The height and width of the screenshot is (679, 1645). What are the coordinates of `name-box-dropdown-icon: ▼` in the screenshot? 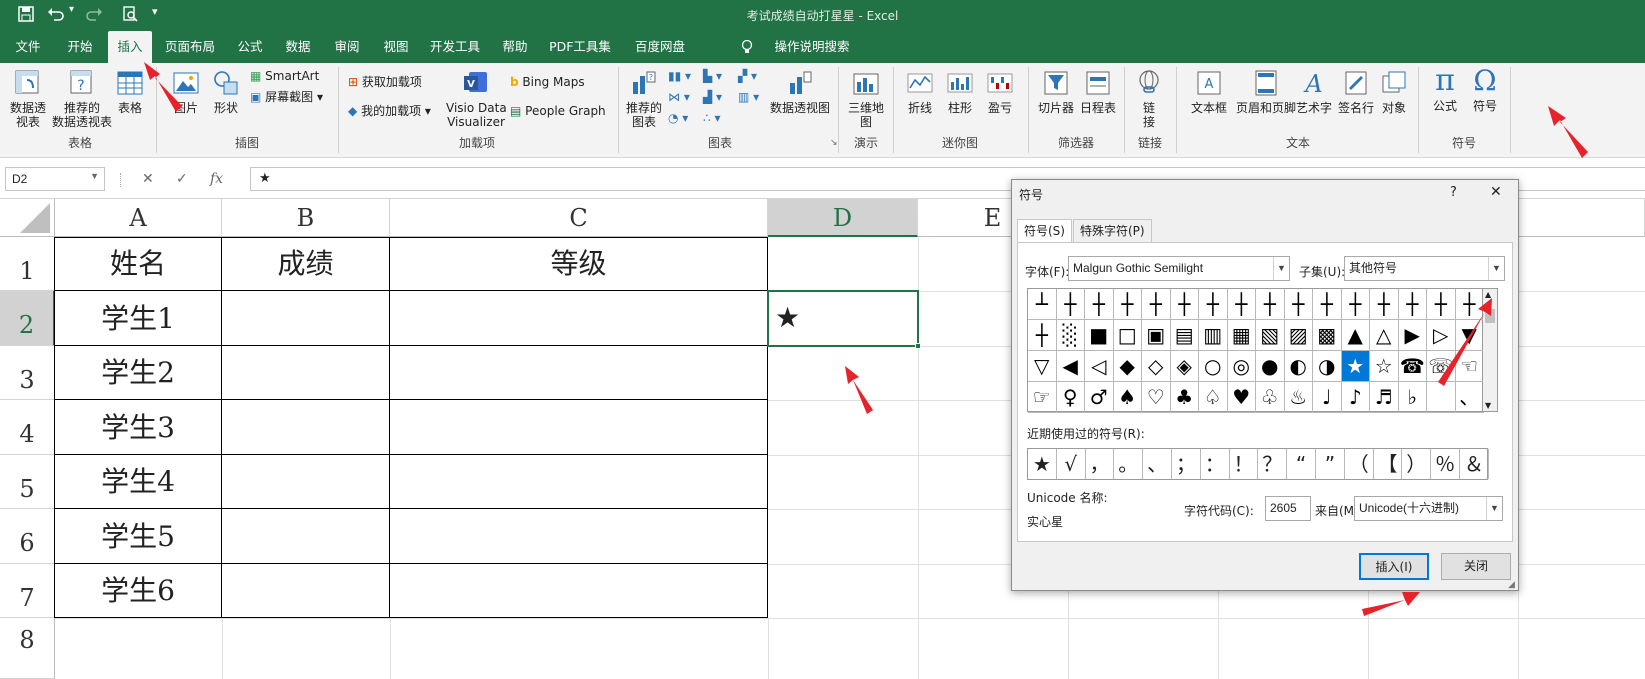 It's located at (94, 176).